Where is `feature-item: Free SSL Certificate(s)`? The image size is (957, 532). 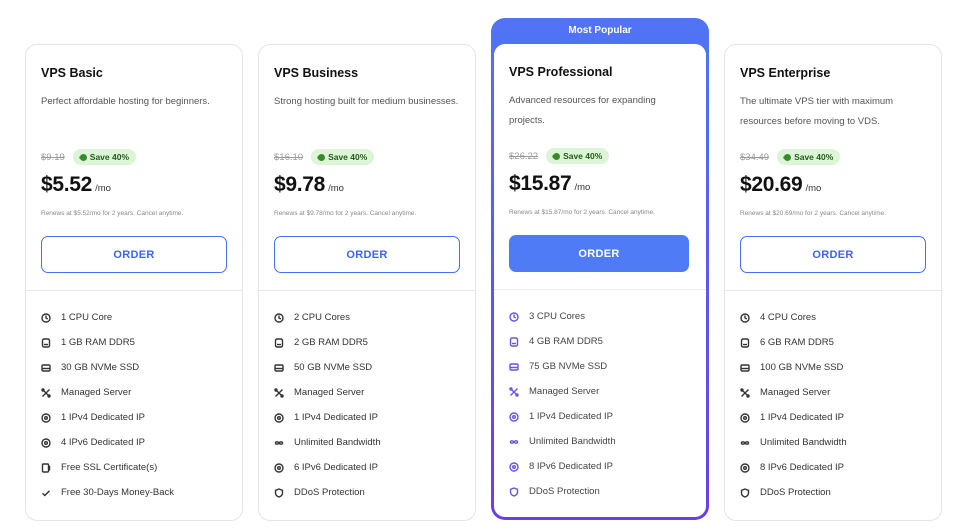
feature-item: Free SSL Certificate(s) is located at coordinates (134, 467).